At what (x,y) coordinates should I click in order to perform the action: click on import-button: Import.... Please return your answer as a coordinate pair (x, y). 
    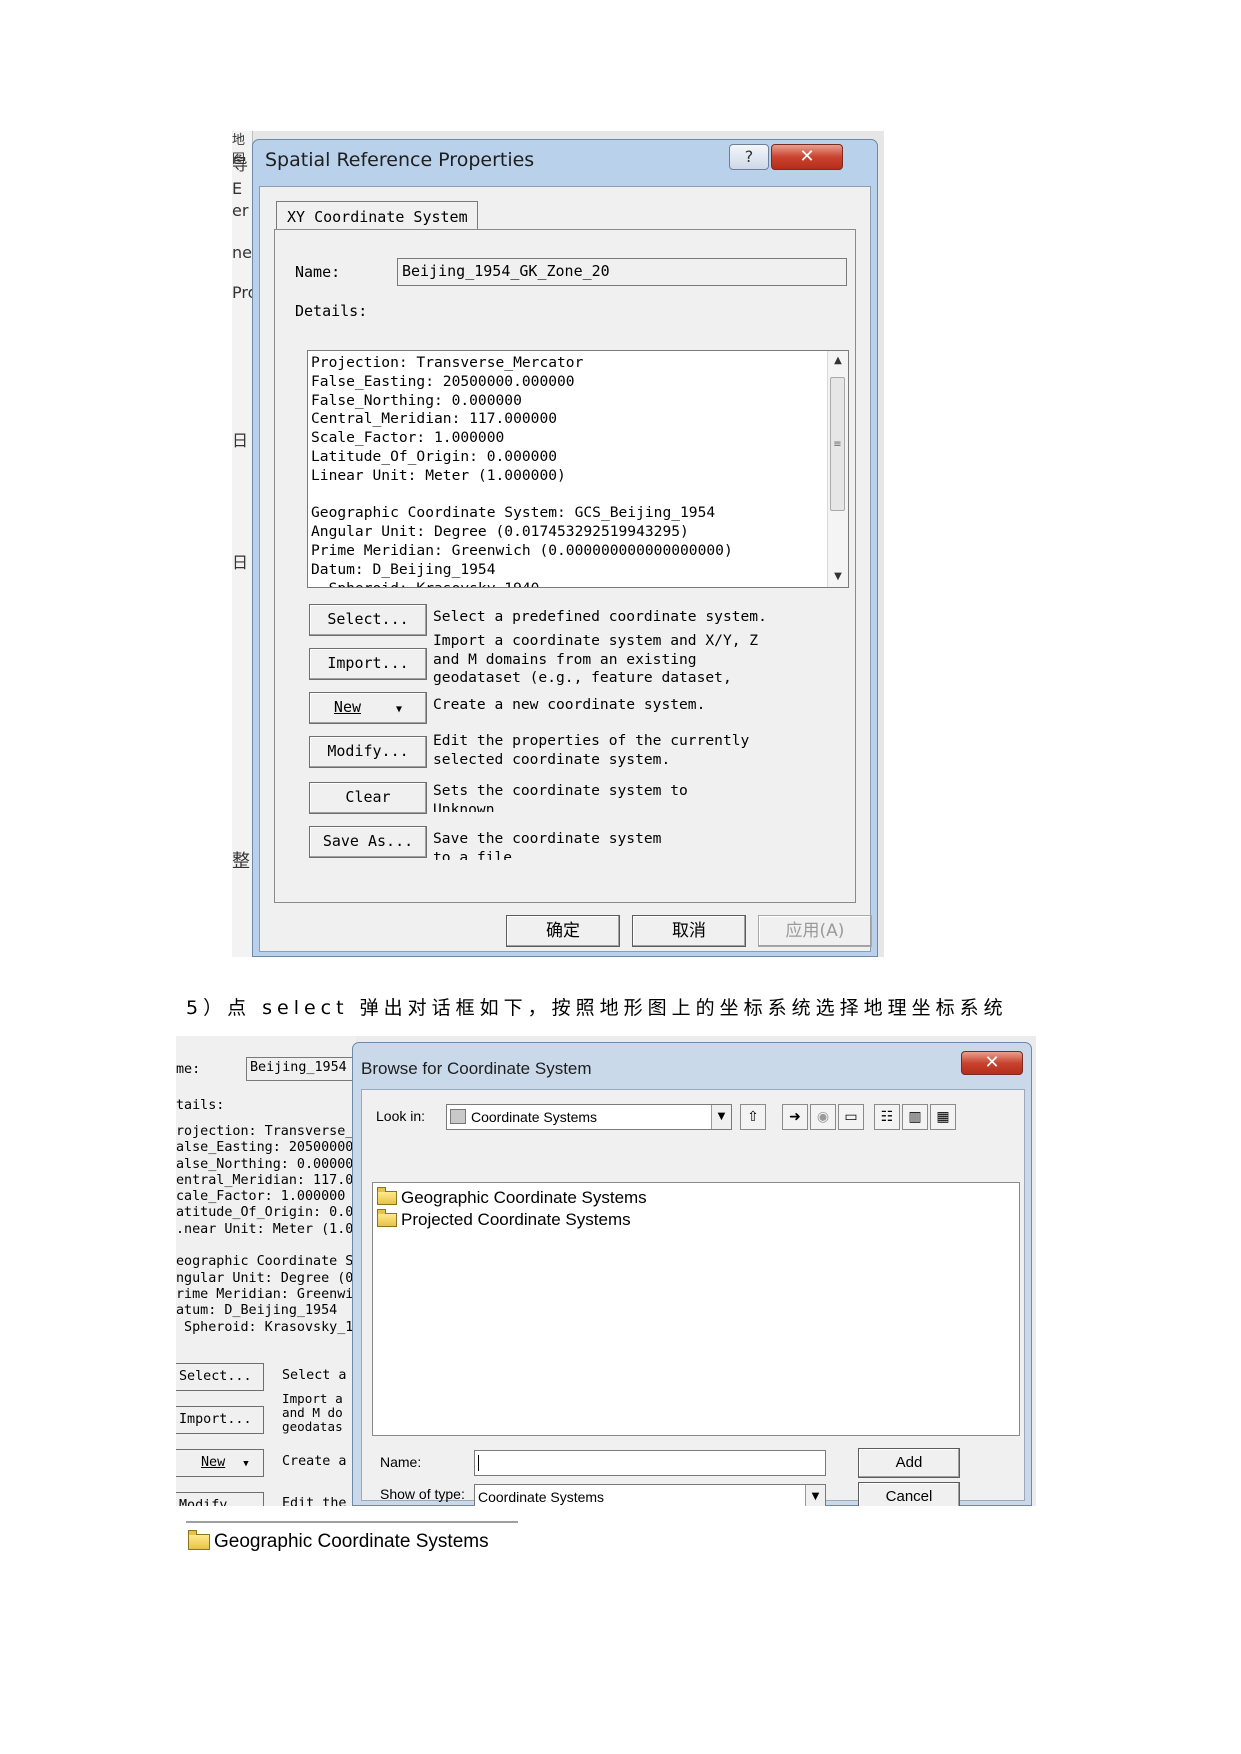
    Looking at the image, I should click on (368, 664).